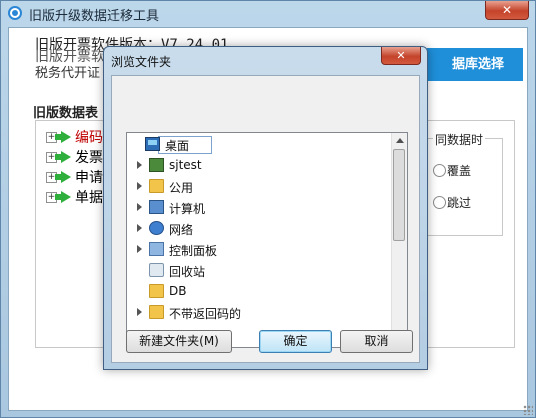 Image resolution: width=536 pixels, height=418 pixels. I want to click on app-logo-icon, so click(15, 13).